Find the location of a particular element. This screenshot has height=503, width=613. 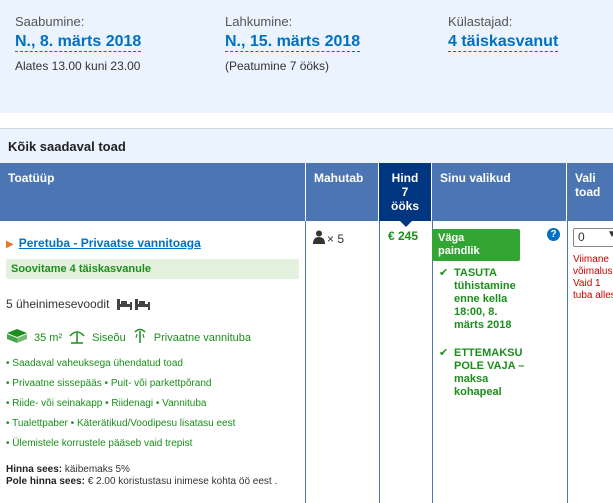

warn-line2: võimalus! is located at coordinates (593, 271).